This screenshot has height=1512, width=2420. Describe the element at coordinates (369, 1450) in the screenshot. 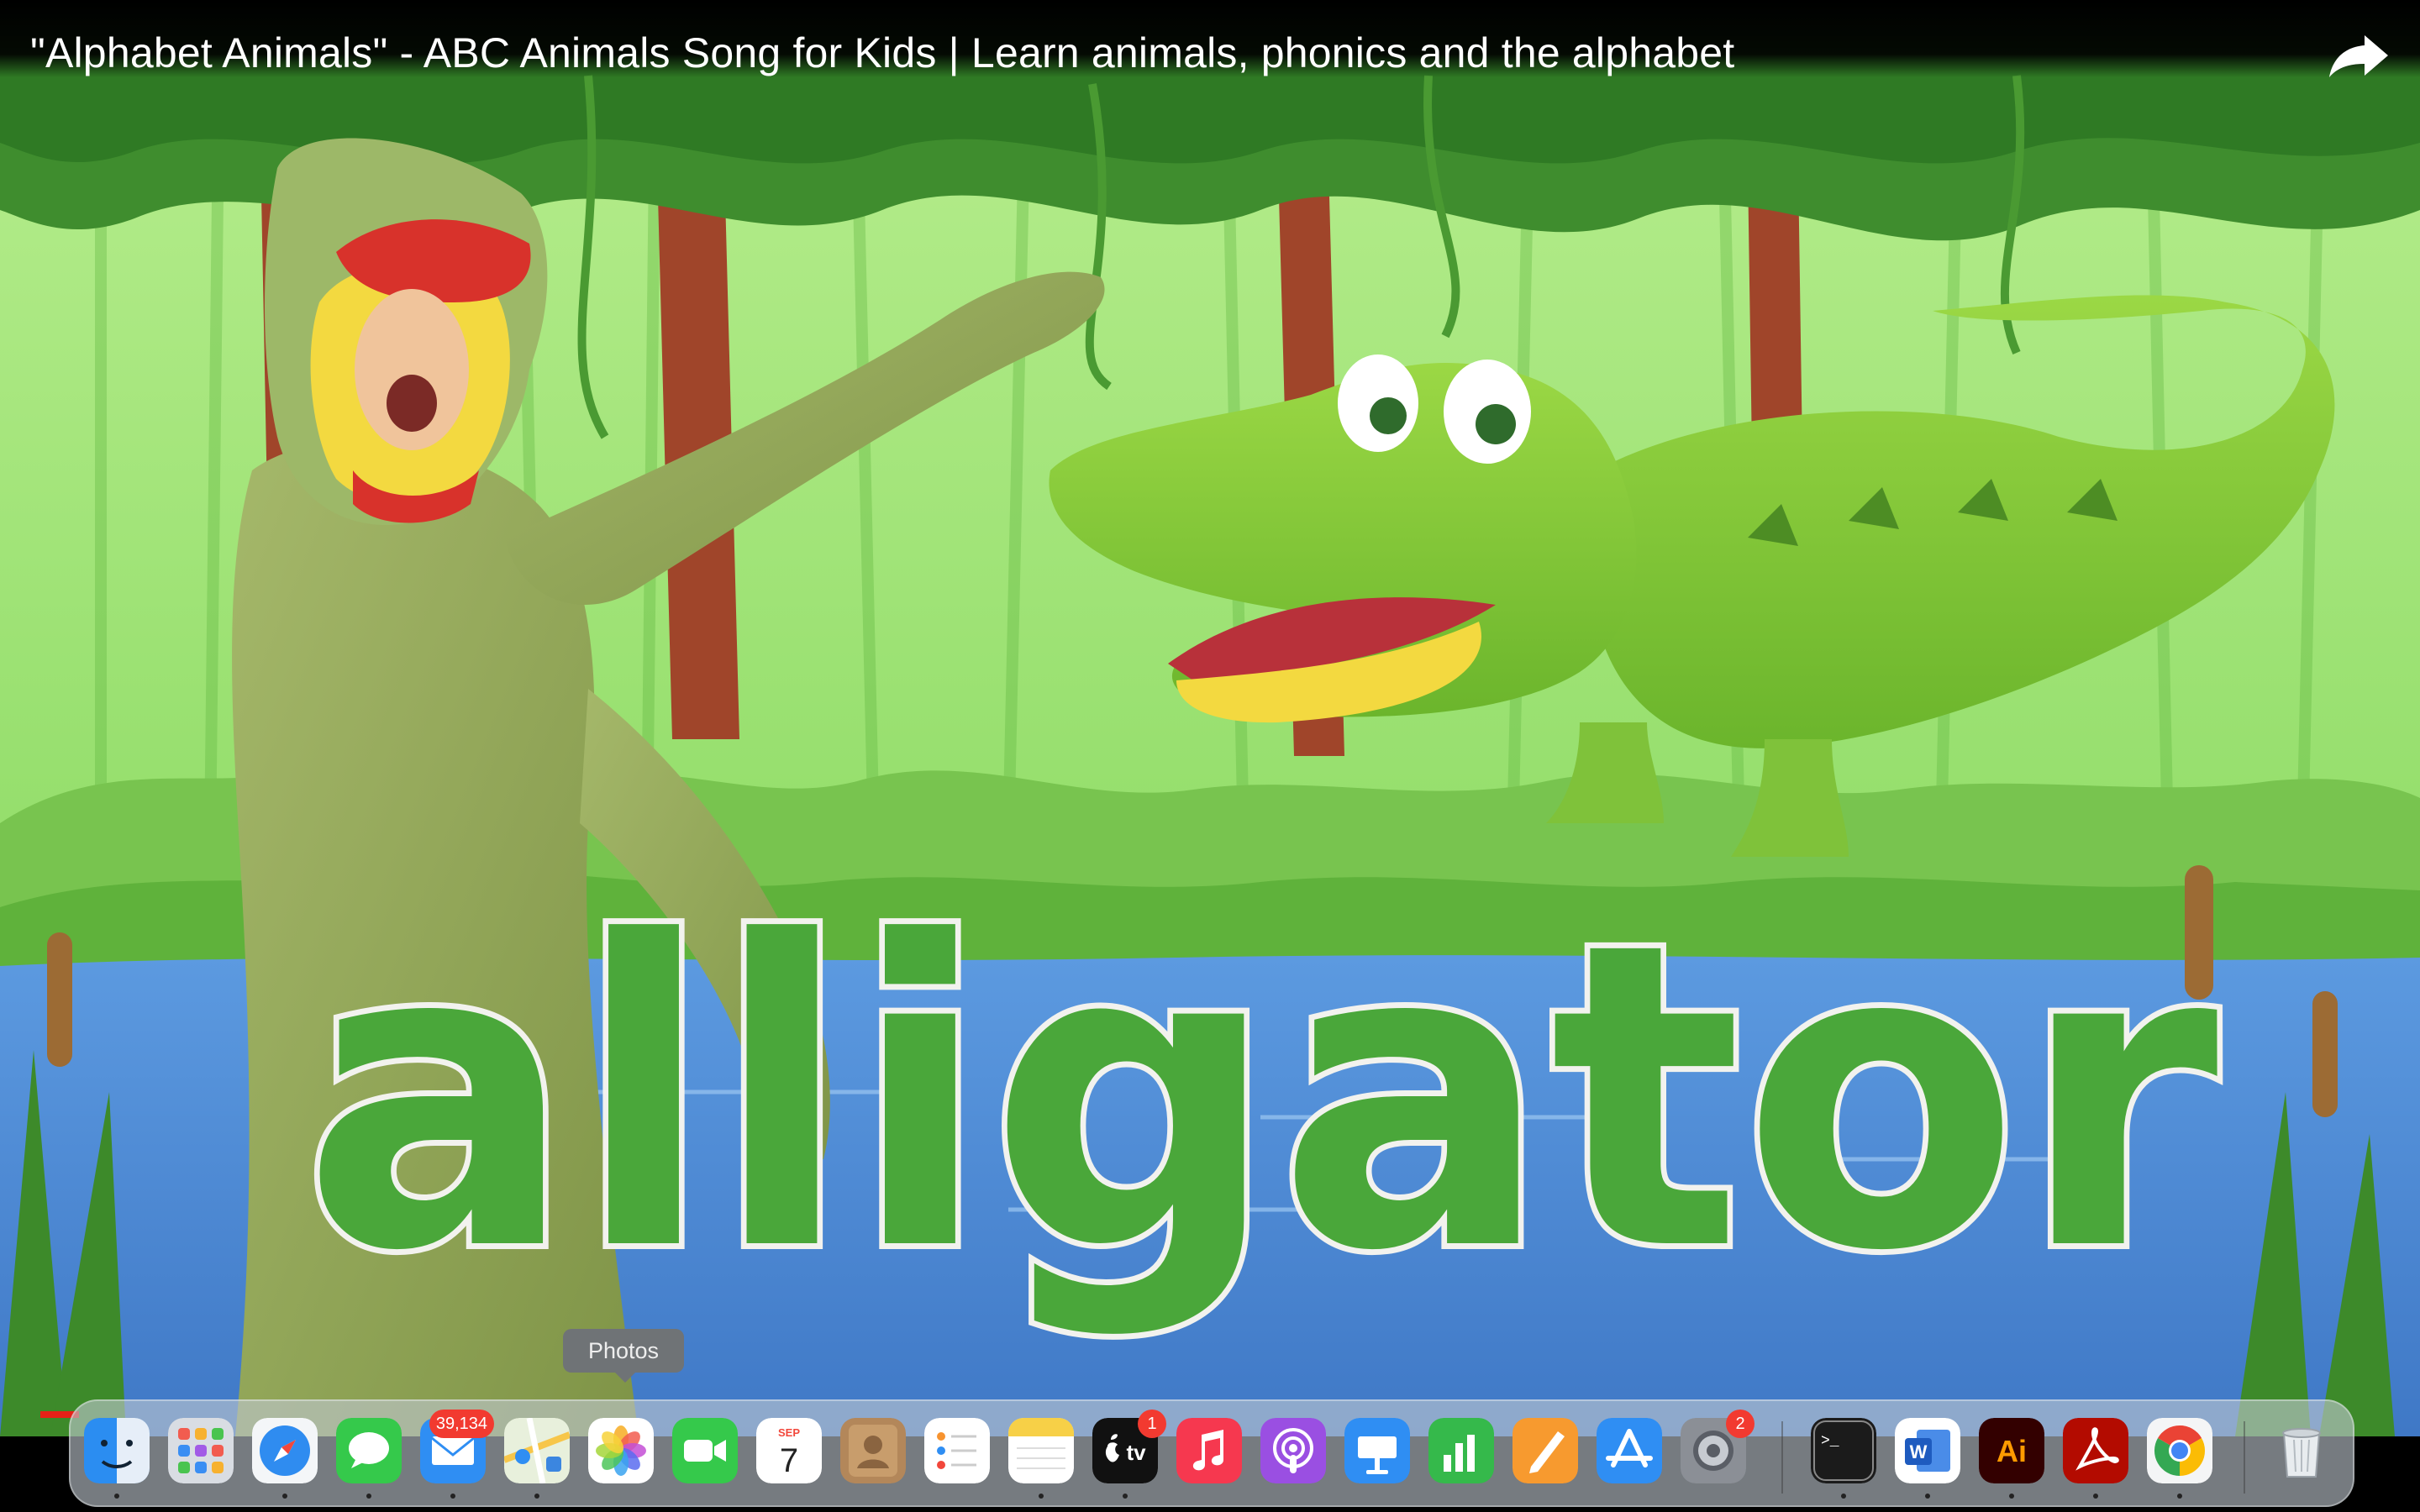

I see `messages-icon` at that location.